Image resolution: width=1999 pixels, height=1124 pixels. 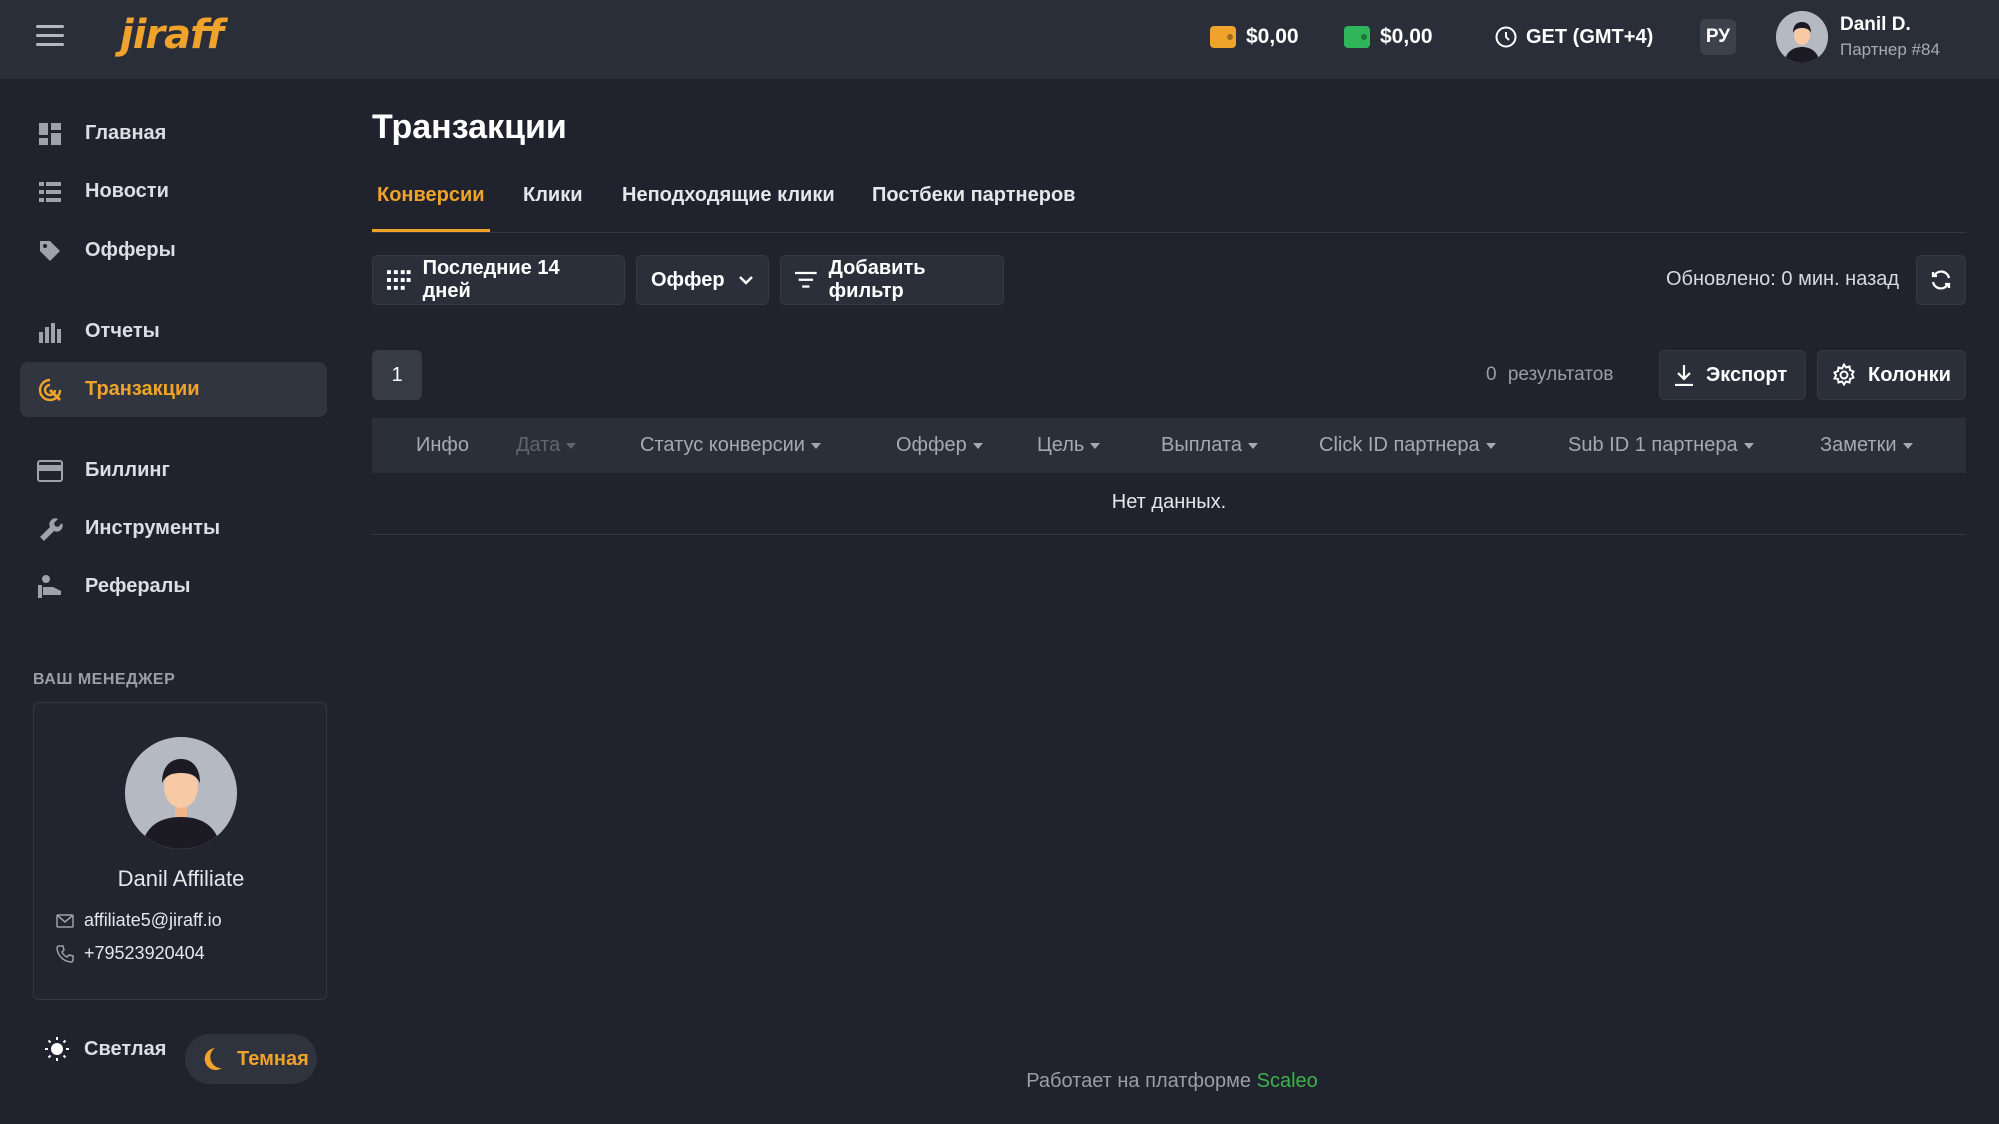 What do you see at coordinates (104, 679) in the screenshot?
I see `manager-section-label: ВАШ МЕНЕДЖЕР` at bounding box center [104, 679].